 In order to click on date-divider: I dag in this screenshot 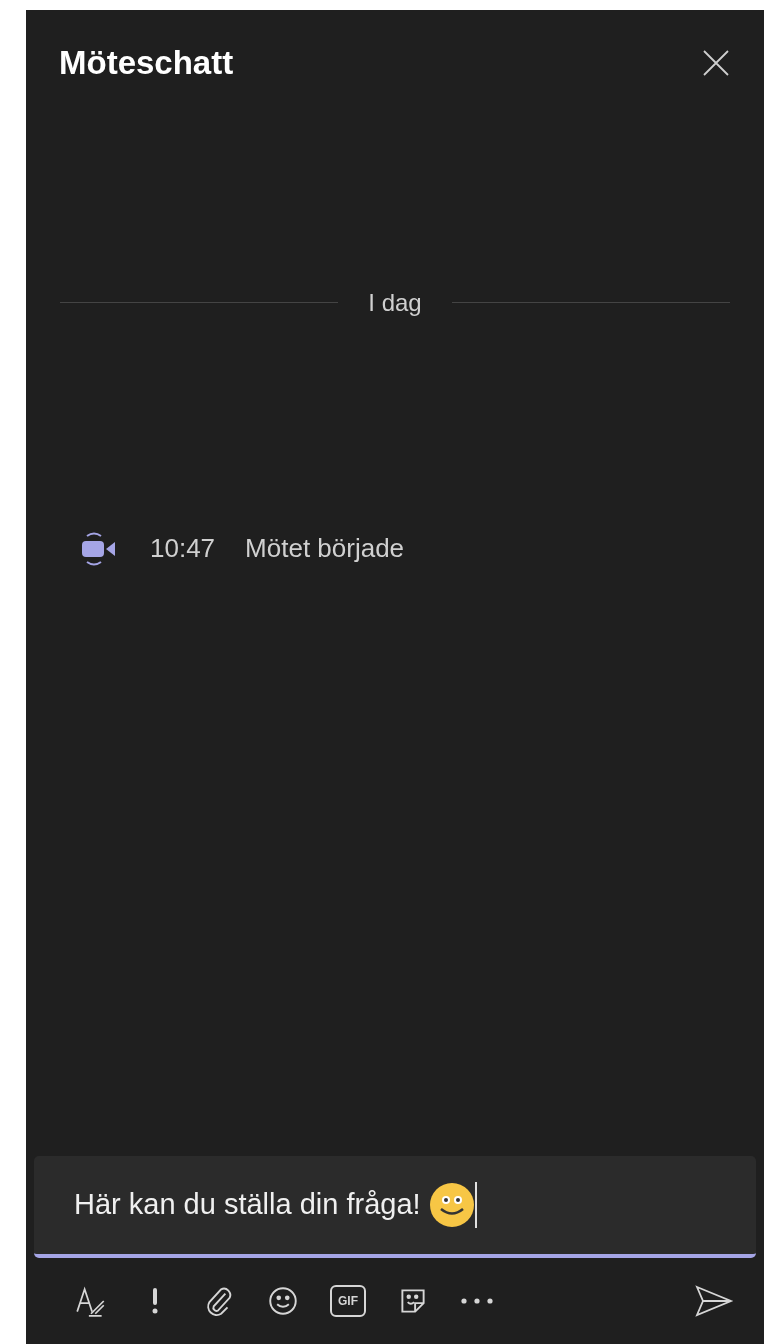, I will do `click(395, 302)`.